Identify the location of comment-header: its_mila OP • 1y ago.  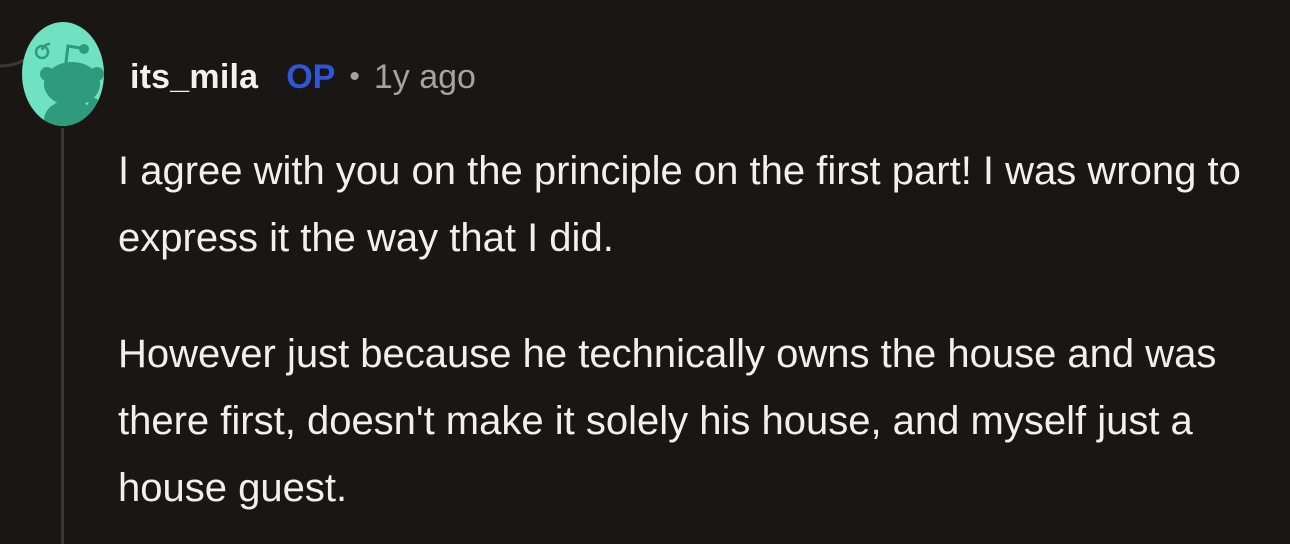
(303, 77).